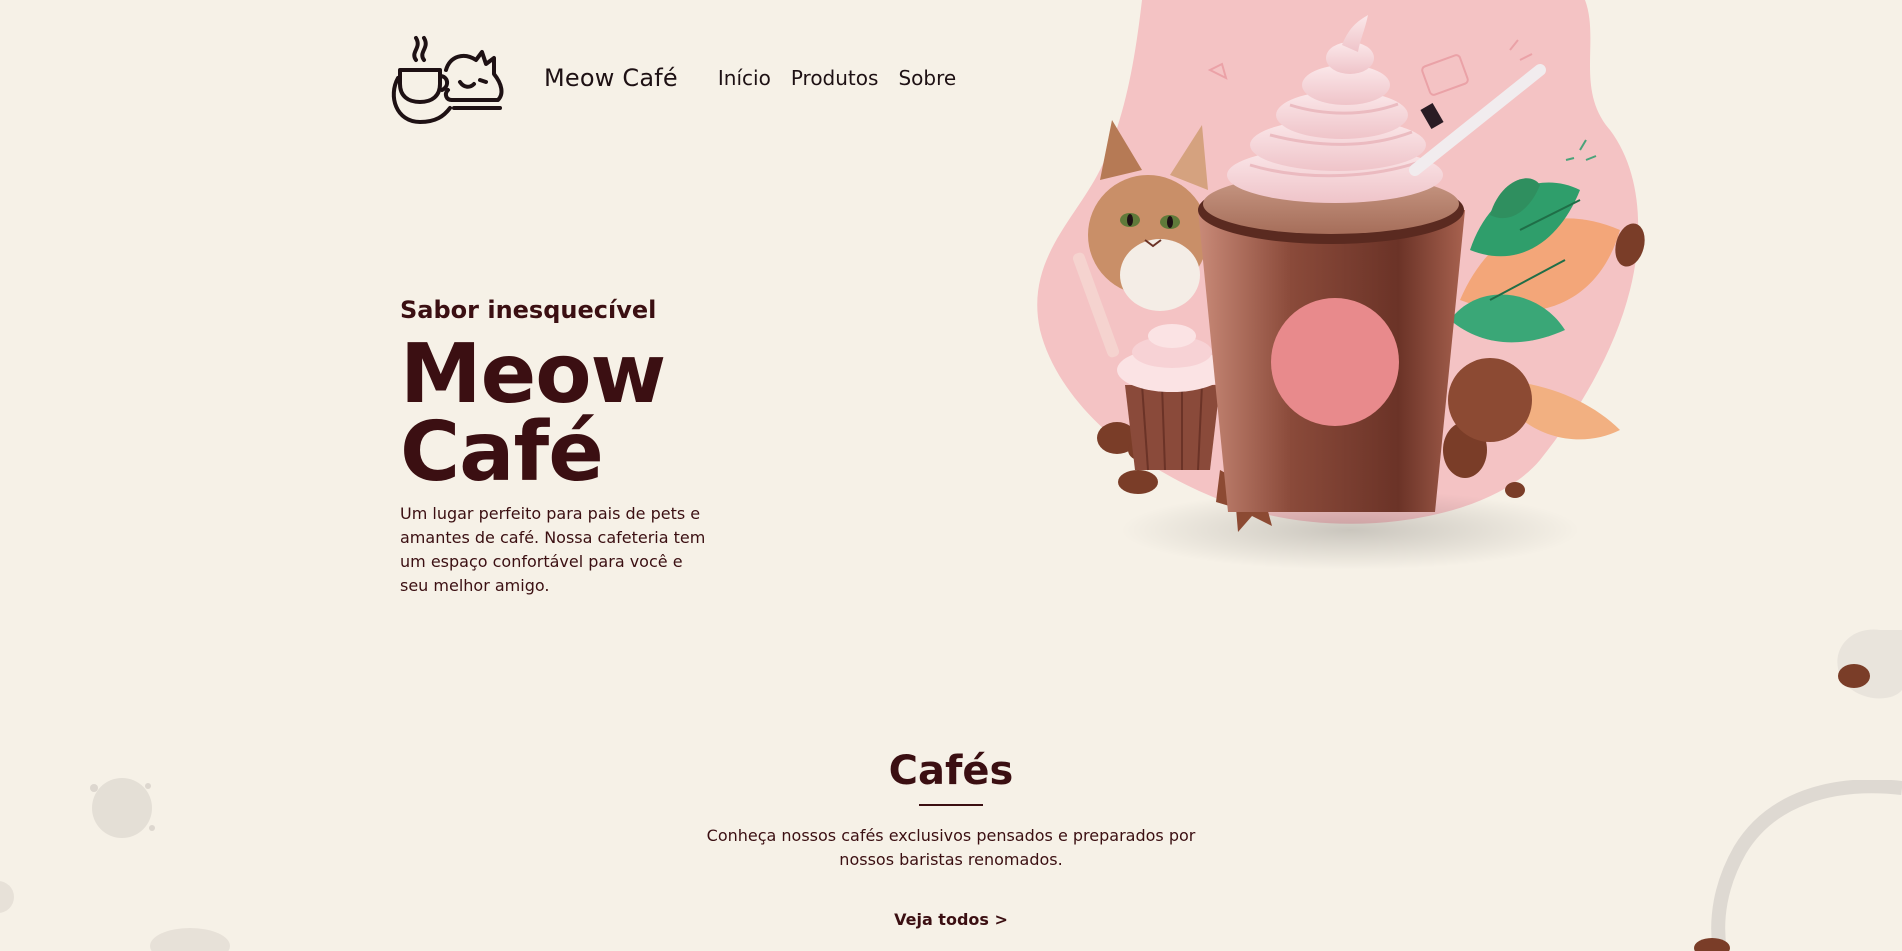 The height and width of the screenshot is (951, 1902). Describe the element at coordinates (502, 452) in the screenshot. I see `hero-title-line-2: Café` at that location.